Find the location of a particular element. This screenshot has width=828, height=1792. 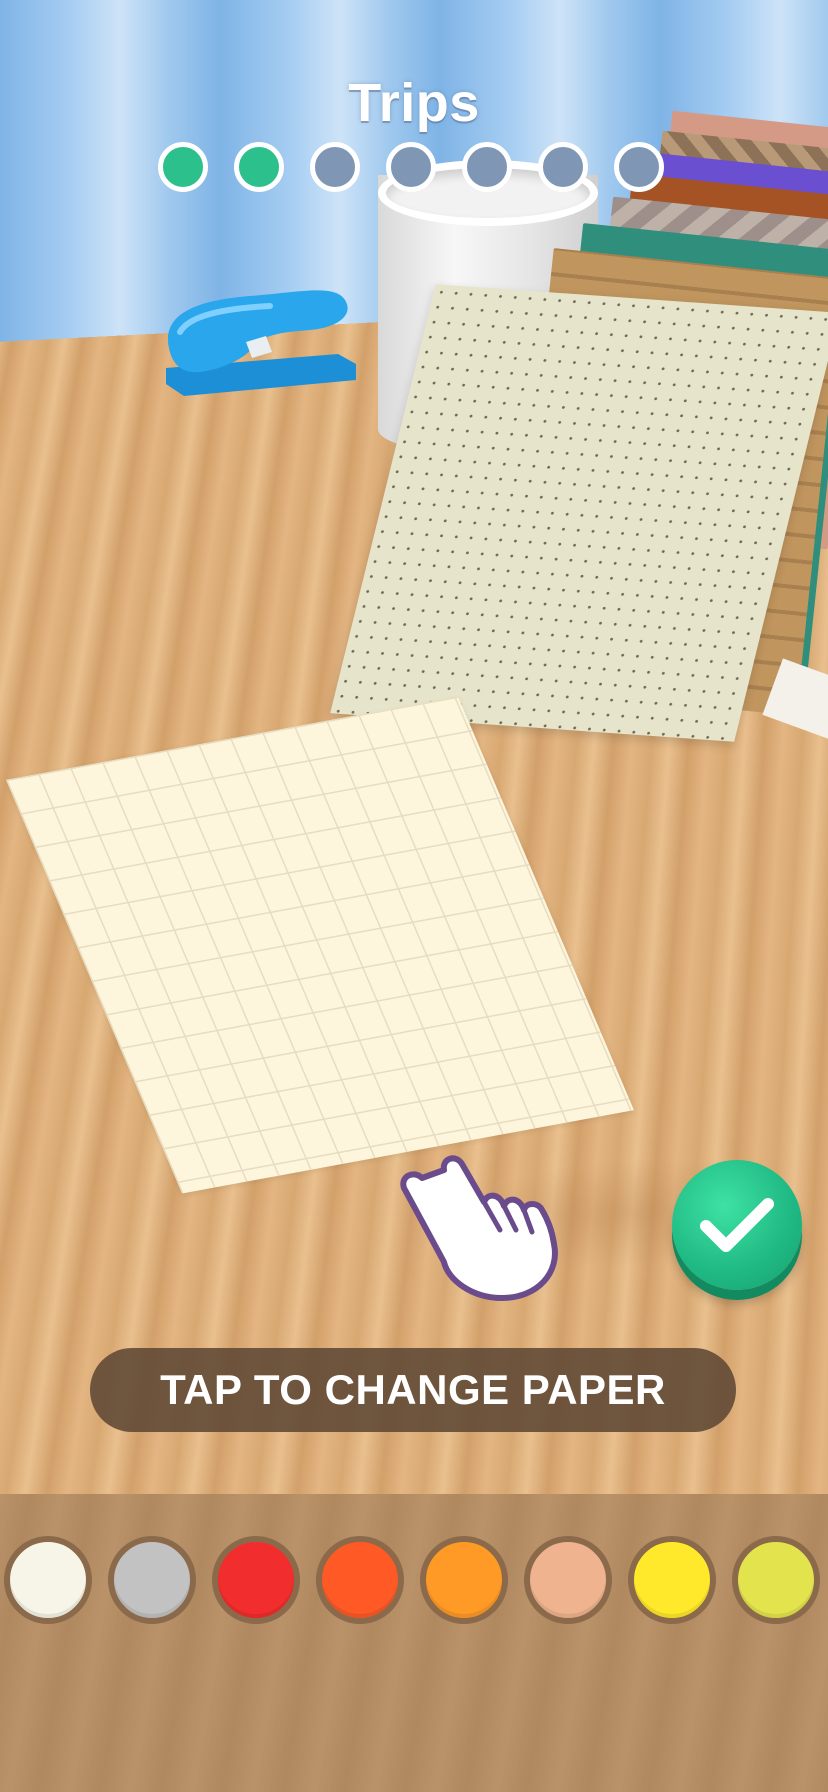

checkmark-icon is located at coordinates (737, 1225).